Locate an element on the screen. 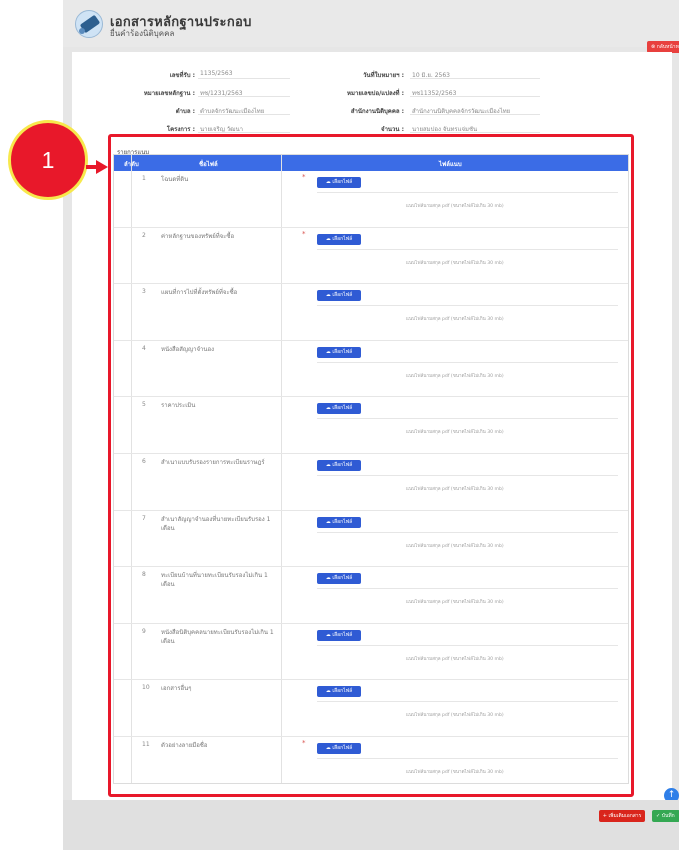 The height and width of the screenshot is (850, 679). callout-arrow-icon is located at coordinates (102, 167).